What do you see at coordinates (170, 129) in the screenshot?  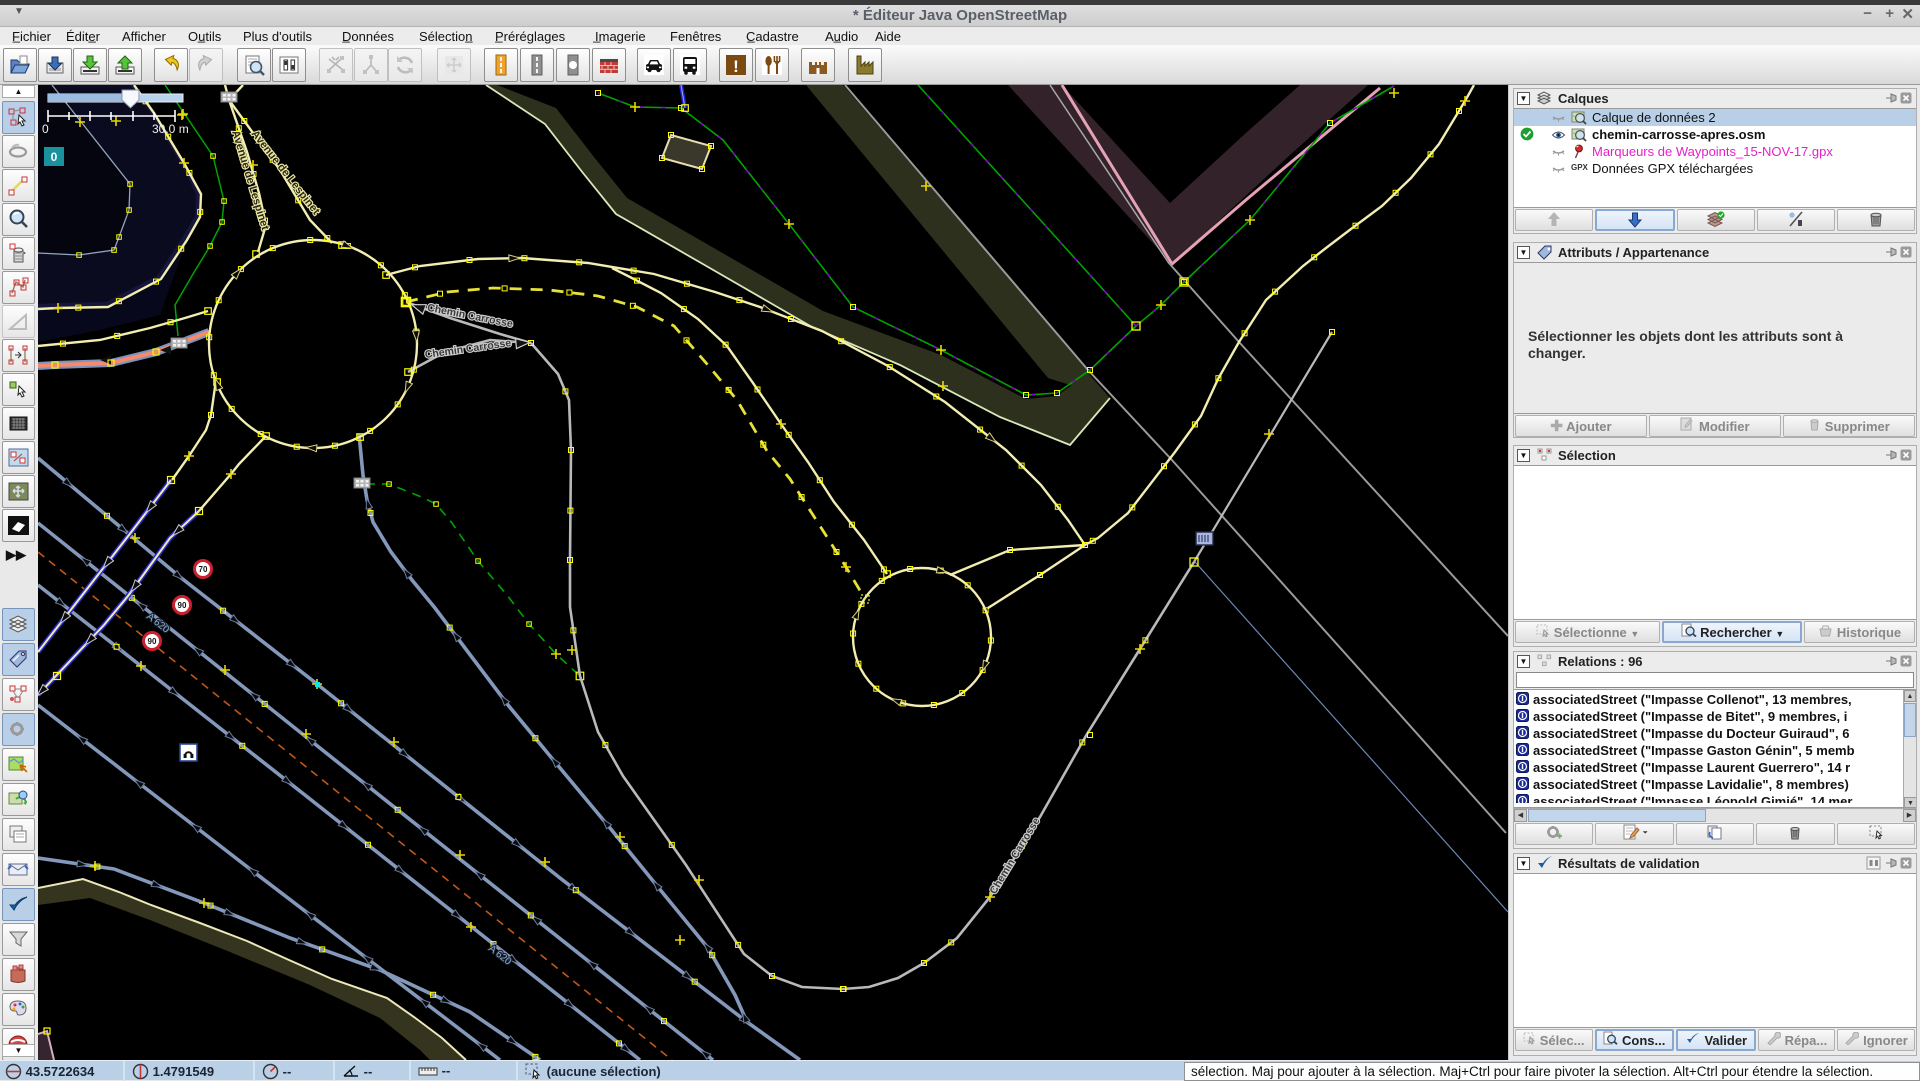 I see `svg-text: 30.0 m` at bounding box center [170, 129].